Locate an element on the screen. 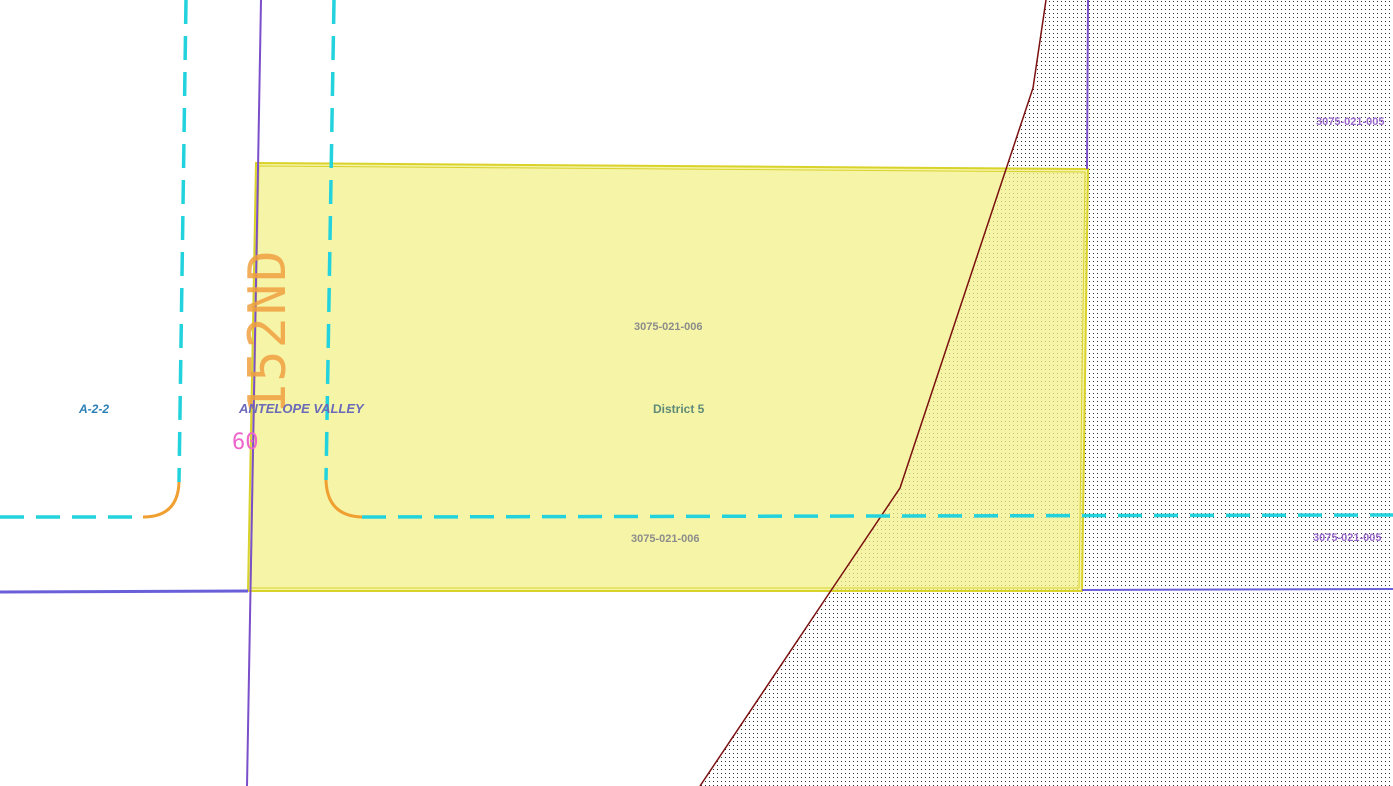 The height and width of the screenshot is (786, 1393). speed-label: 60 is located at coordinates (245, 442).